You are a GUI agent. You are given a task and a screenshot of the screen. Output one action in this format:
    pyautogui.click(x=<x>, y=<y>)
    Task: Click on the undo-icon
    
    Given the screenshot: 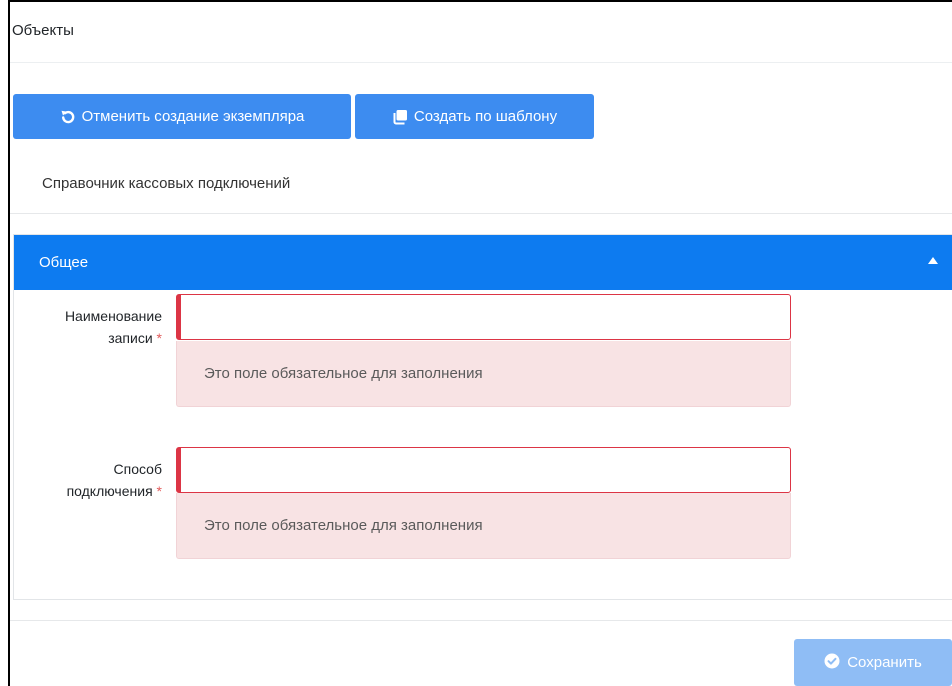 What is the action you would take?
    pyautogui.click(x=68, y=117)
    